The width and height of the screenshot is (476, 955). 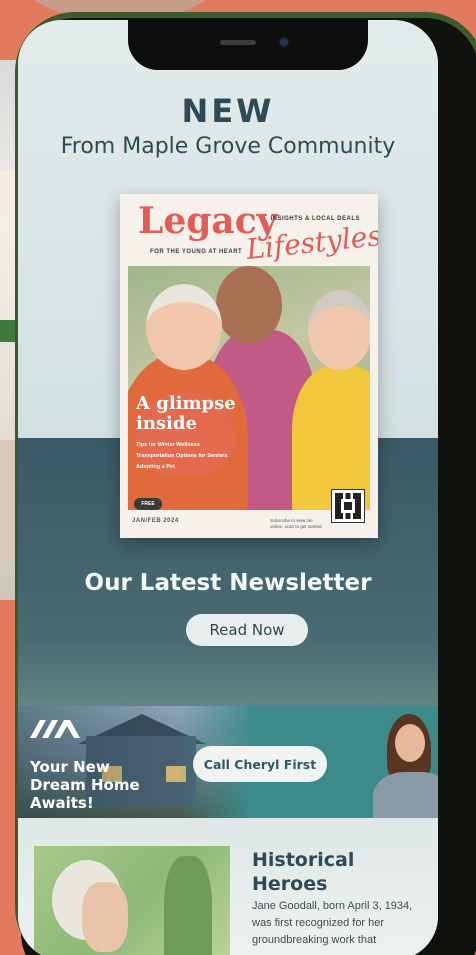 What do you see at coordinates (55, 729) in the screenshot?
I see `realtor-logo-icon` at bounding box center [55, 729].